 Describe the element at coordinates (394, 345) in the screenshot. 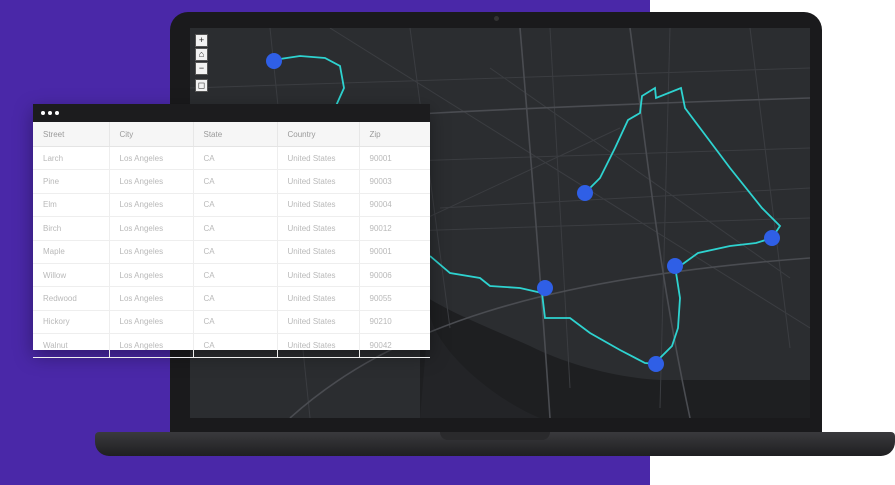

I see `cell-zip: 90042` at that location.